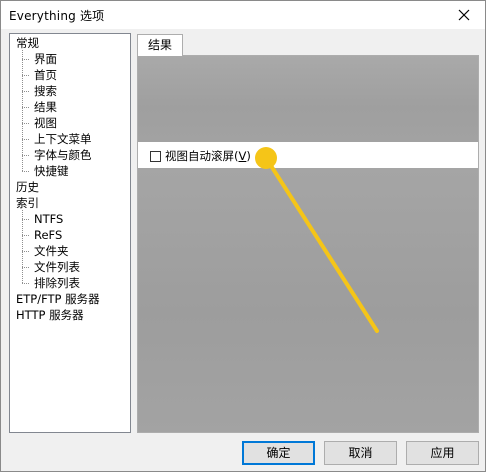 Image resolution: width=486 pixels, height=472 pixels. I want to click on tree-item-18: HTTP 服务器, so click(50, 315).